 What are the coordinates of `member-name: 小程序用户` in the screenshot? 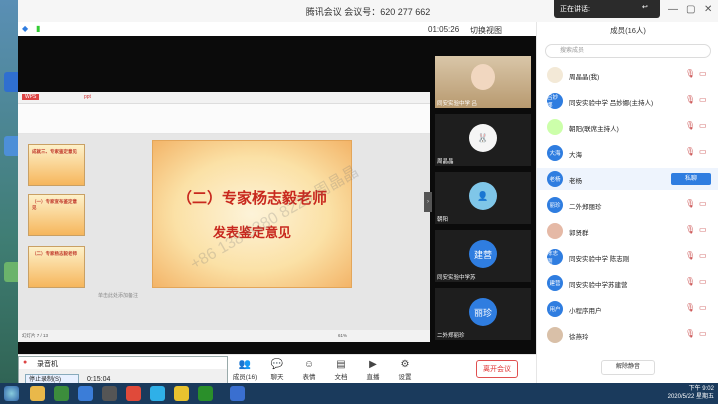 It's located at (585, 311).